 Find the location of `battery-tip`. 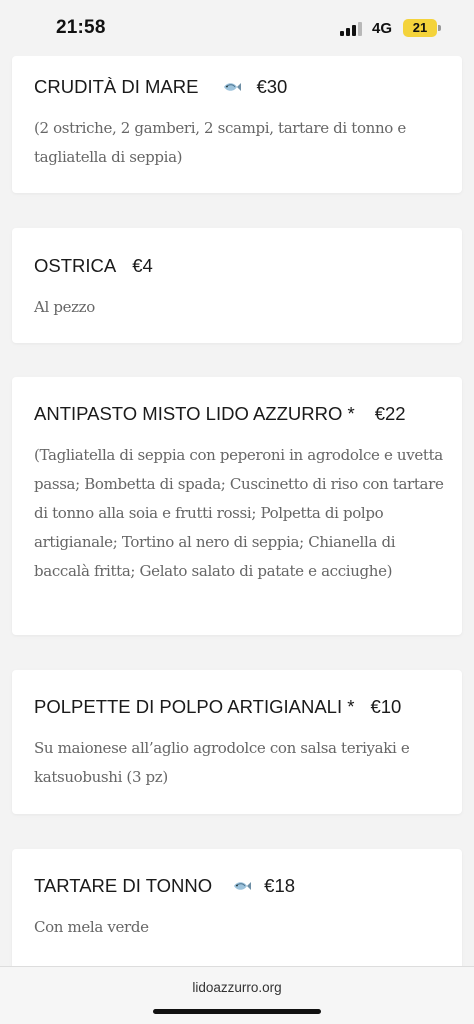

battery-tip is located at coordinates (439, 28).